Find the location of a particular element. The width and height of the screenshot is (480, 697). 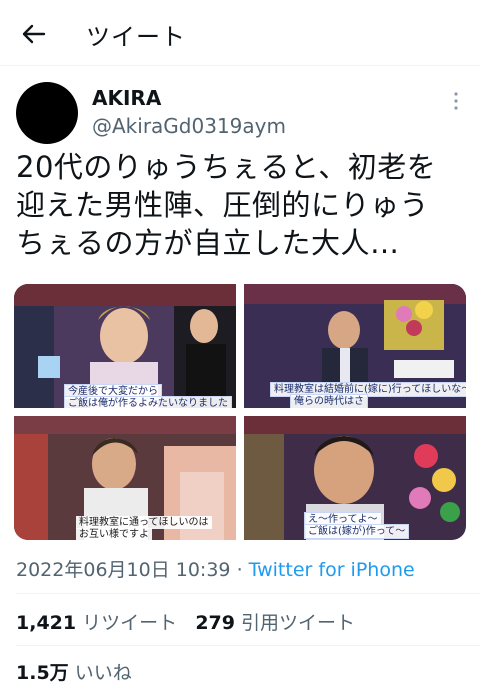

back-arrow-icon is located at coordinates (33, 34).